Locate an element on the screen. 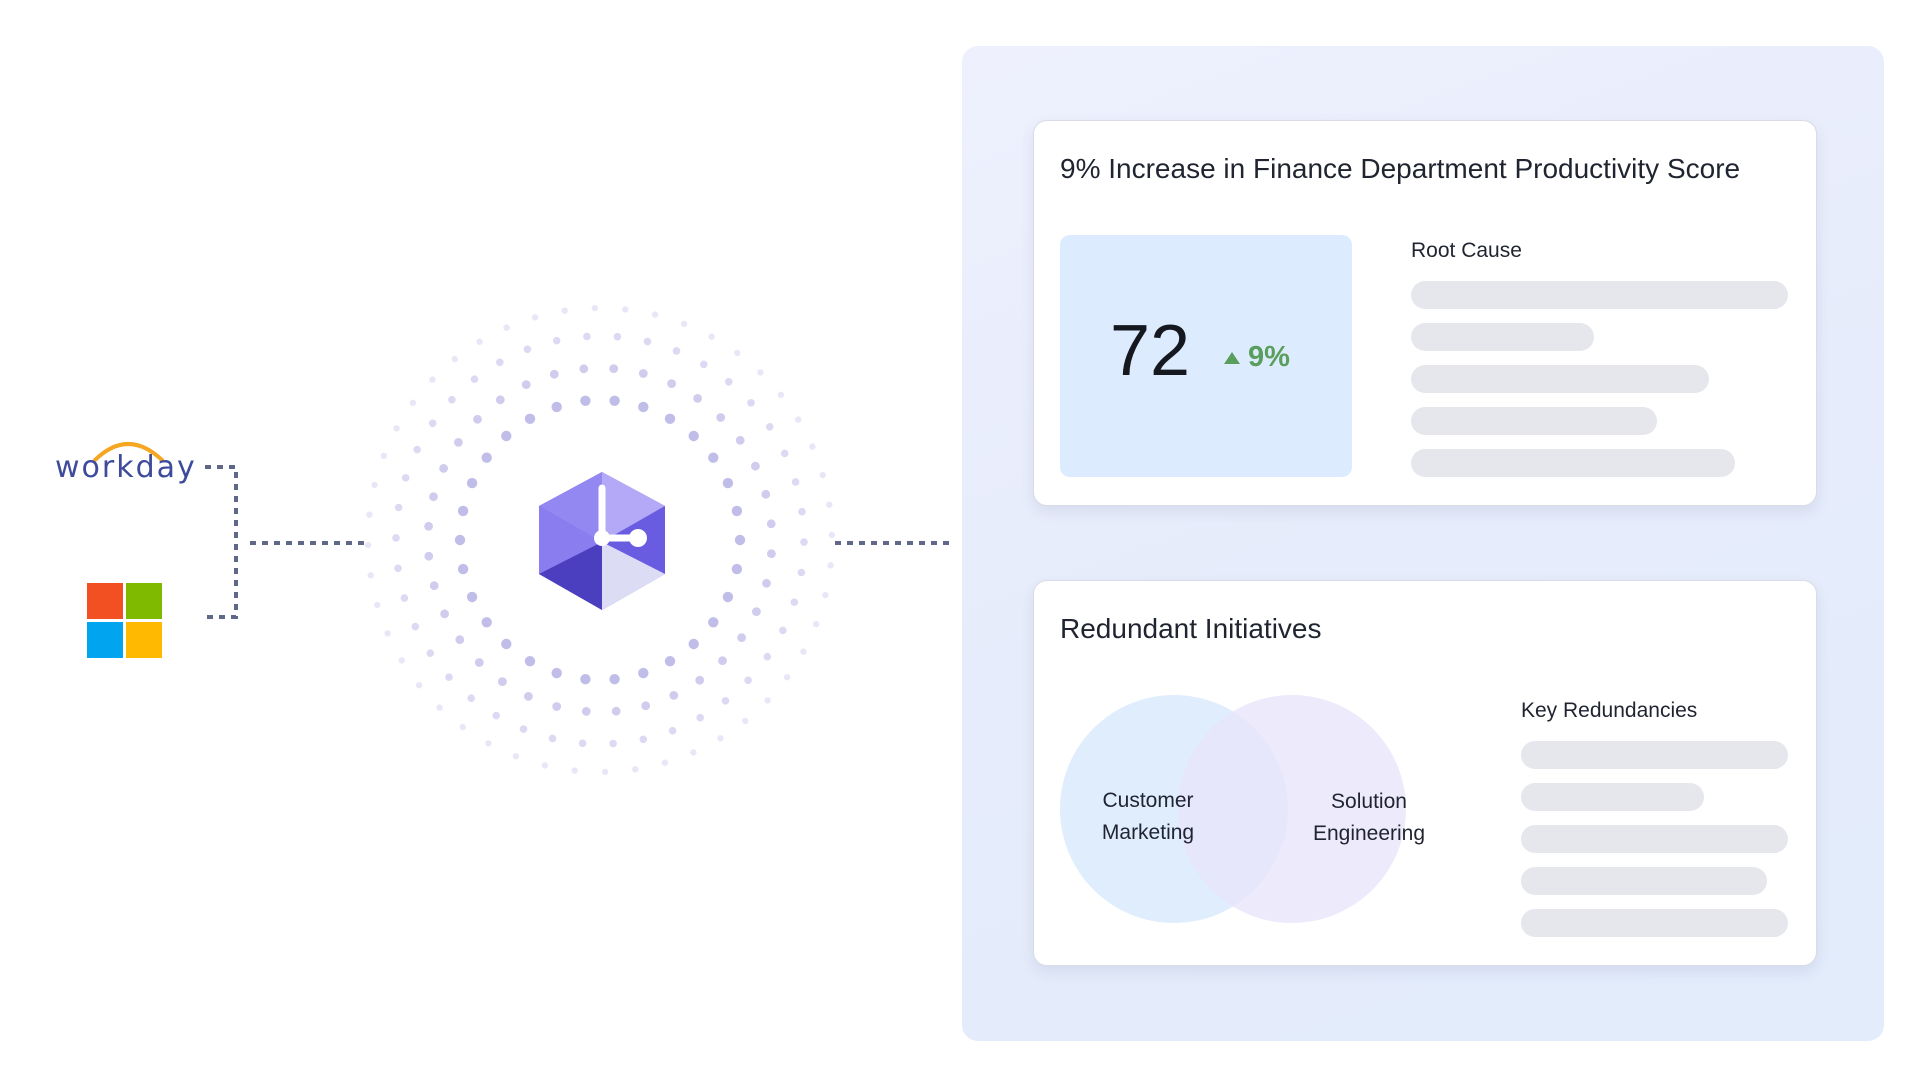 This screenshot has width=1920, height=1080. redundancy-card-title: Redundant Initiatives is located at coordinates (1191, 628).